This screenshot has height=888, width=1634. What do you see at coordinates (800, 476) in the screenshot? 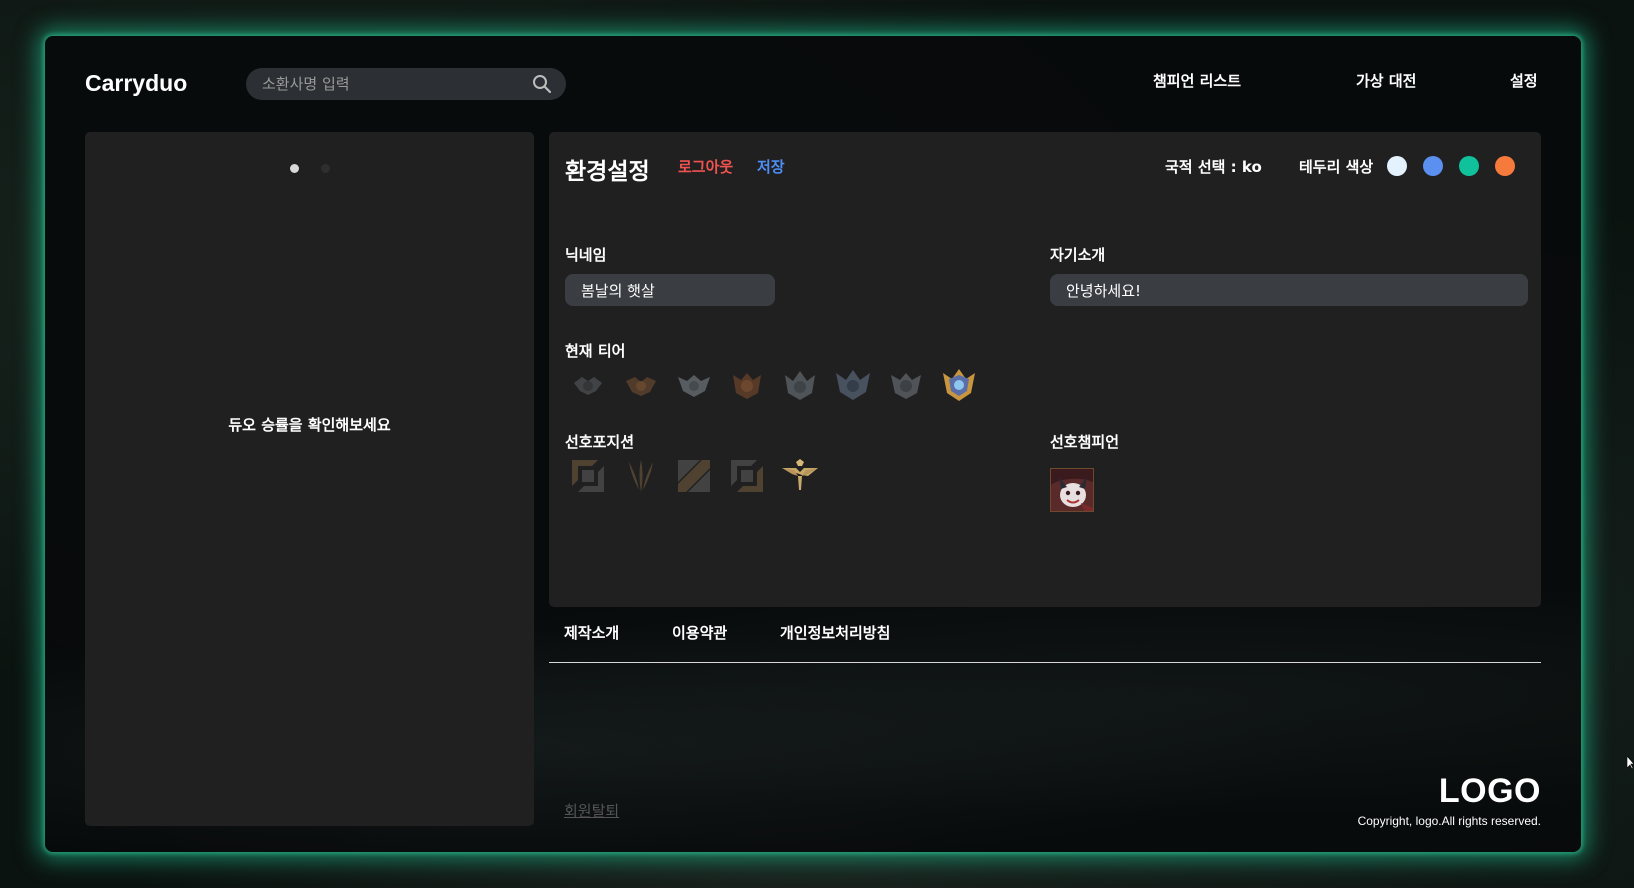
I see `support-icon` at bounding box center [800, 476].